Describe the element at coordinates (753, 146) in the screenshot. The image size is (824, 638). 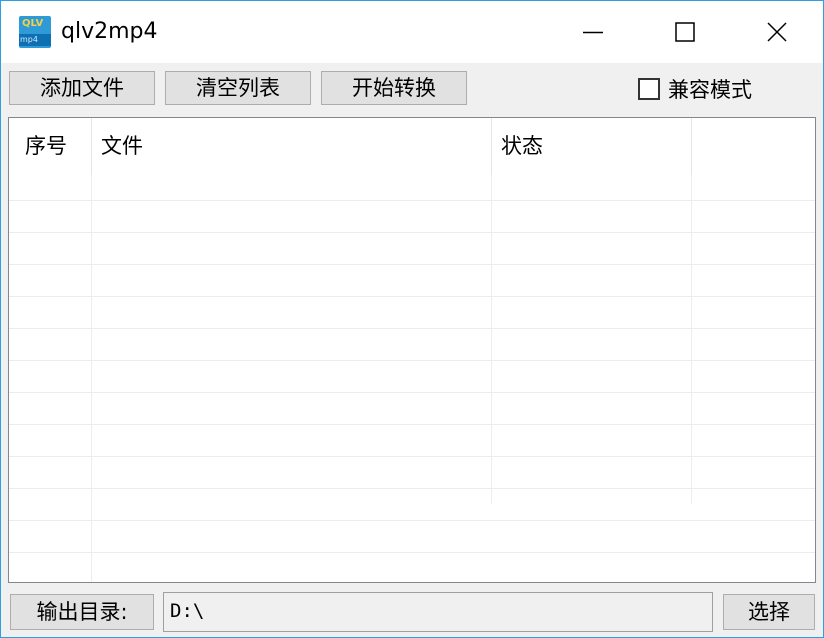
I see `column-header-extra` at that location.